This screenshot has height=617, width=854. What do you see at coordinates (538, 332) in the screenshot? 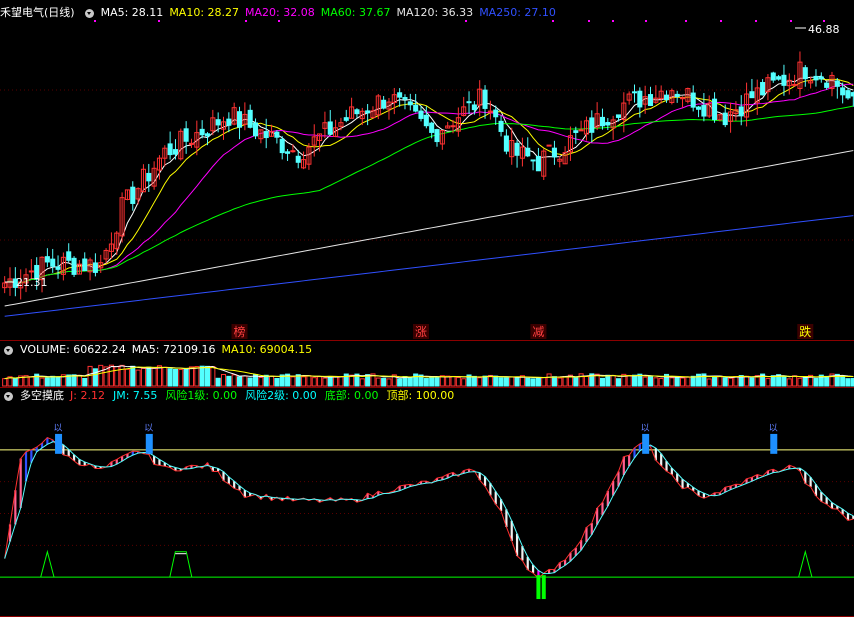
I see `signal-label-2: 减` at bounding box center [538, 332].